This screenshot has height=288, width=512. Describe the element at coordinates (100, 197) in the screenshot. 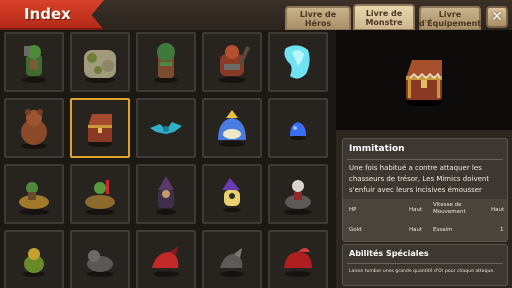

I see `goblin-rider-scout-icon` at that location.